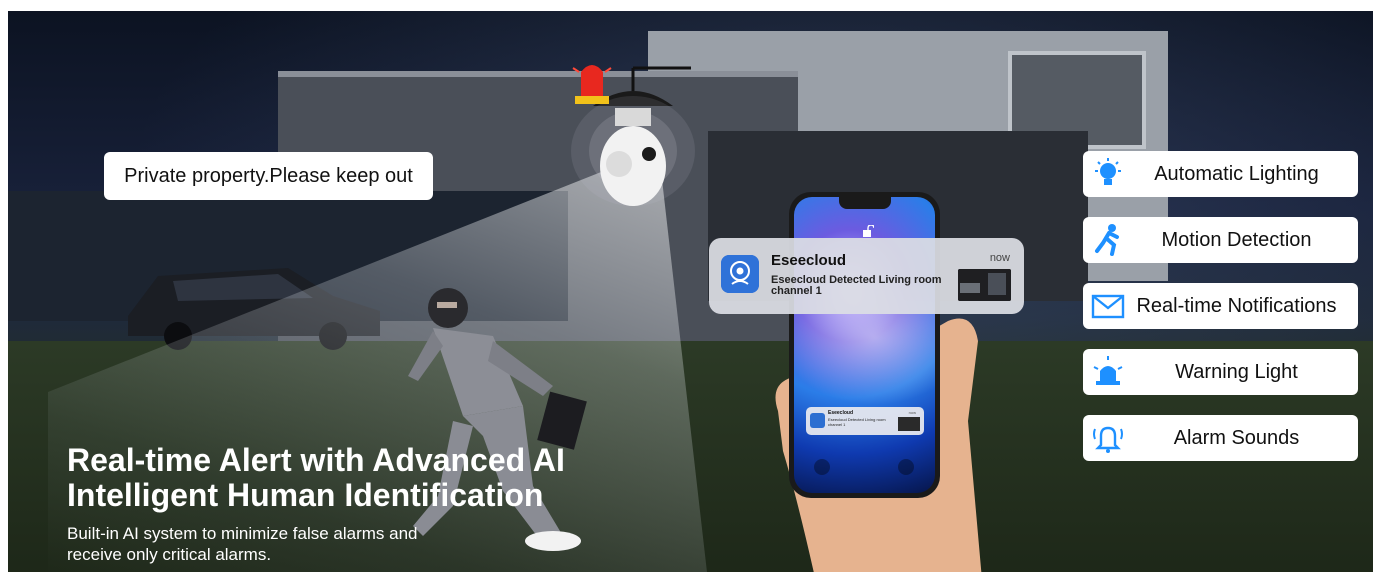 This screenshot has height=572, width=1381. What do you see at coordinates (1236, 305) in the screenshot?
I see `feature-label: Real-time Notifications` at bounding box center [1236, 305].